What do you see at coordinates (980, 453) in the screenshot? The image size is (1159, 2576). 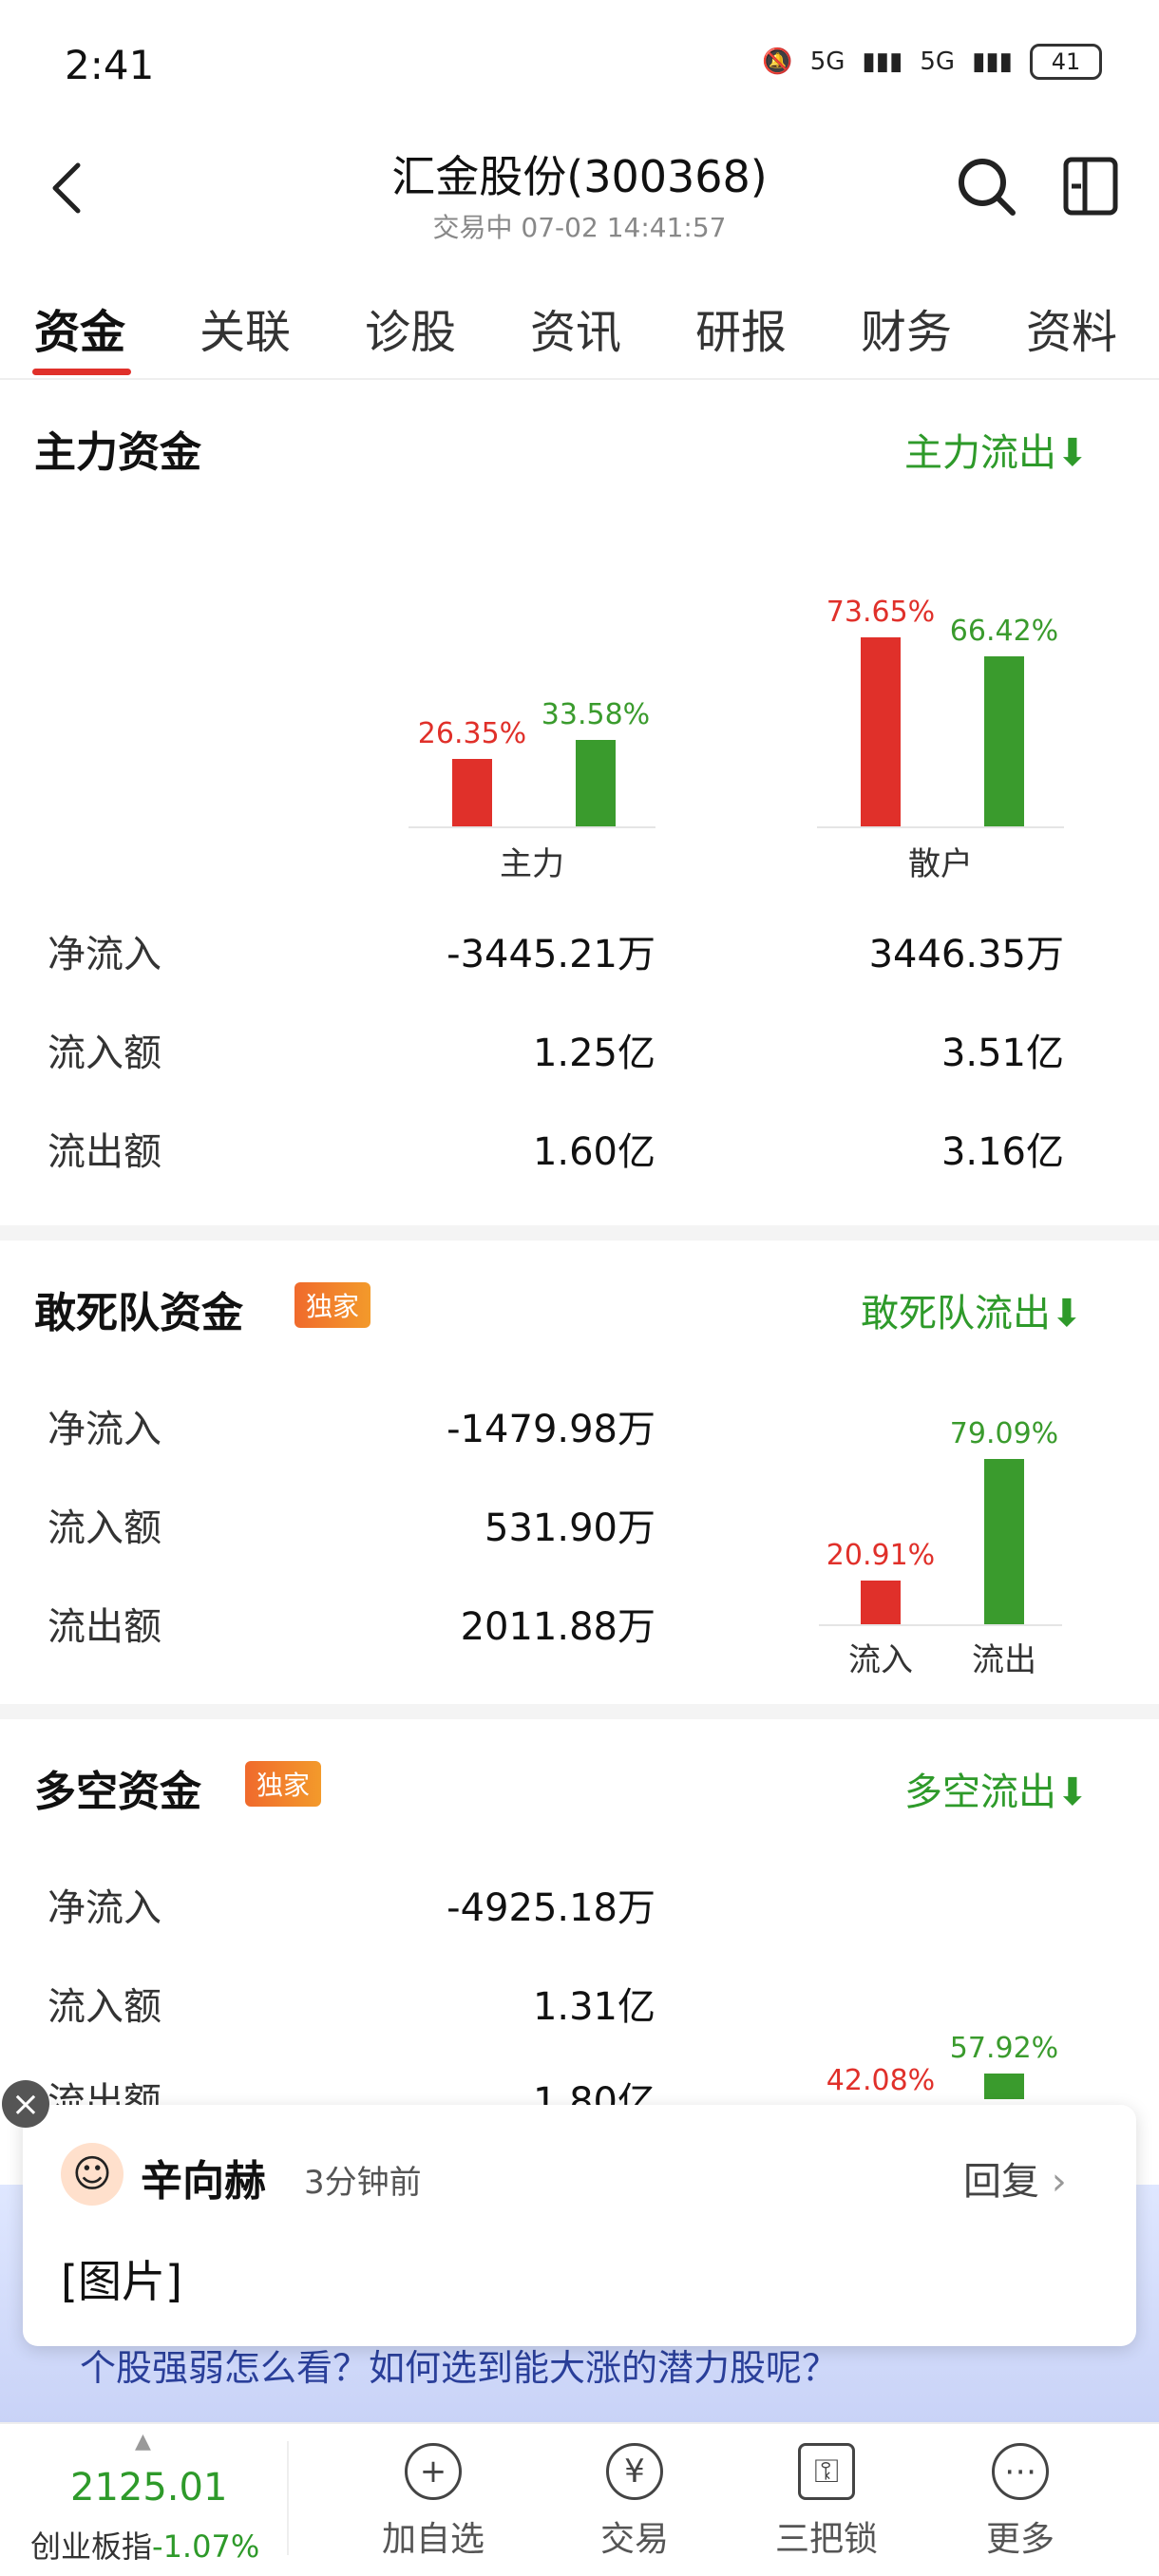 I see `main-funds-trend-label: 主力流出` at bounding box center [980, 453].